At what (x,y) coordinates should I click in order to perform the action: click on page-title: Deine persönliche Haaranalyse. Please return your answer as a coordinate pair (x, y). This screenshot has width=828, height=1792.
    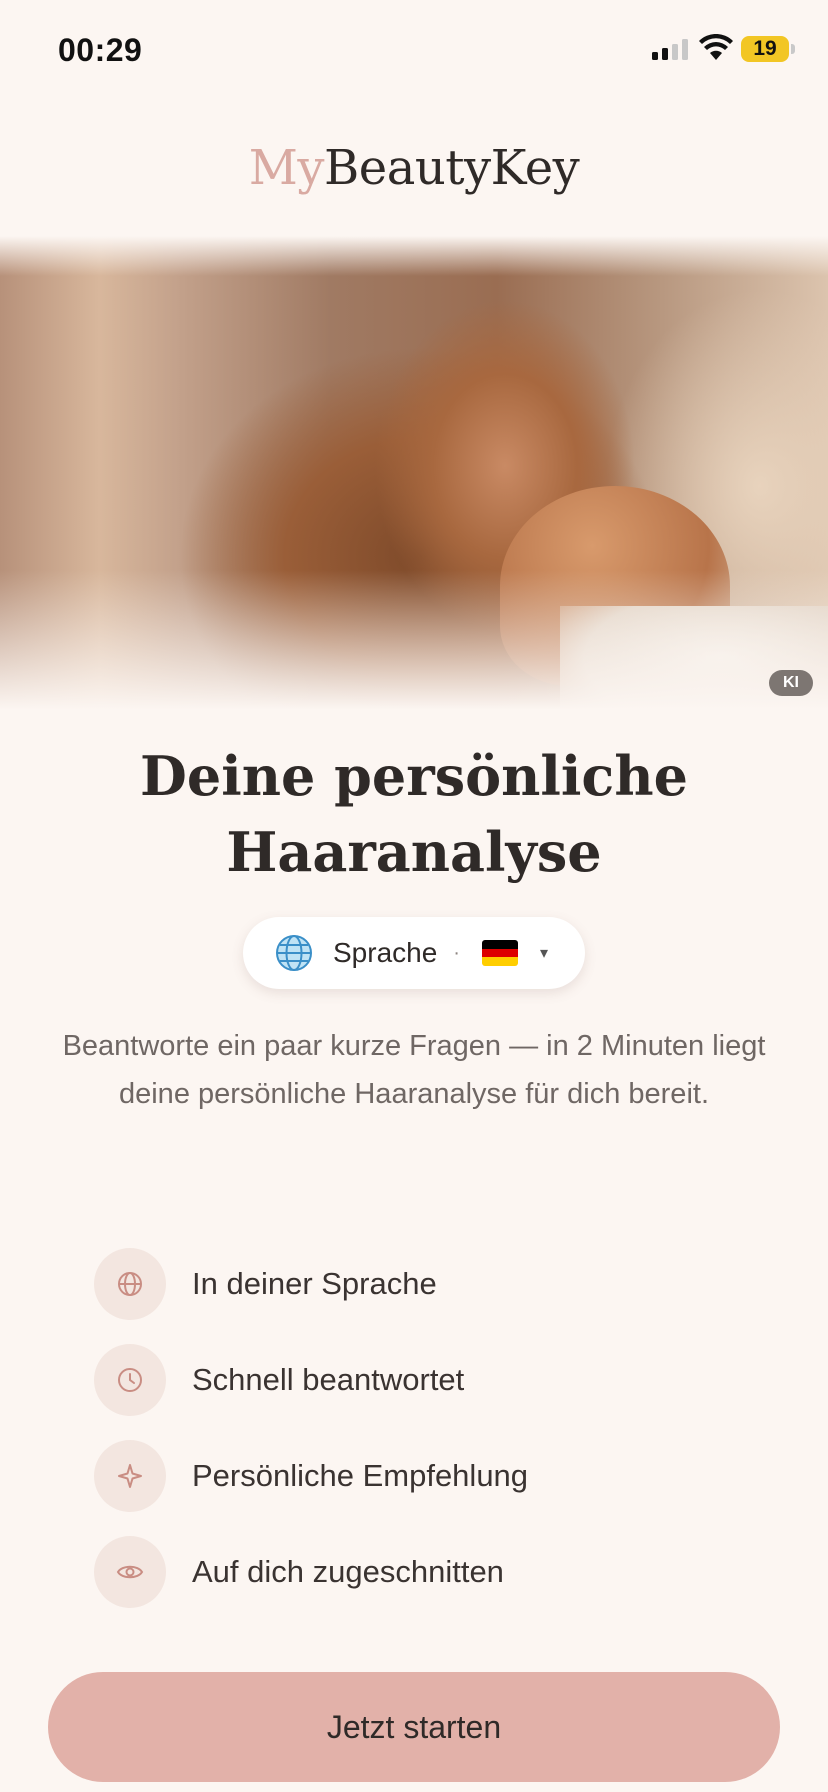
    Looking at the image, I should click on (414, 814).